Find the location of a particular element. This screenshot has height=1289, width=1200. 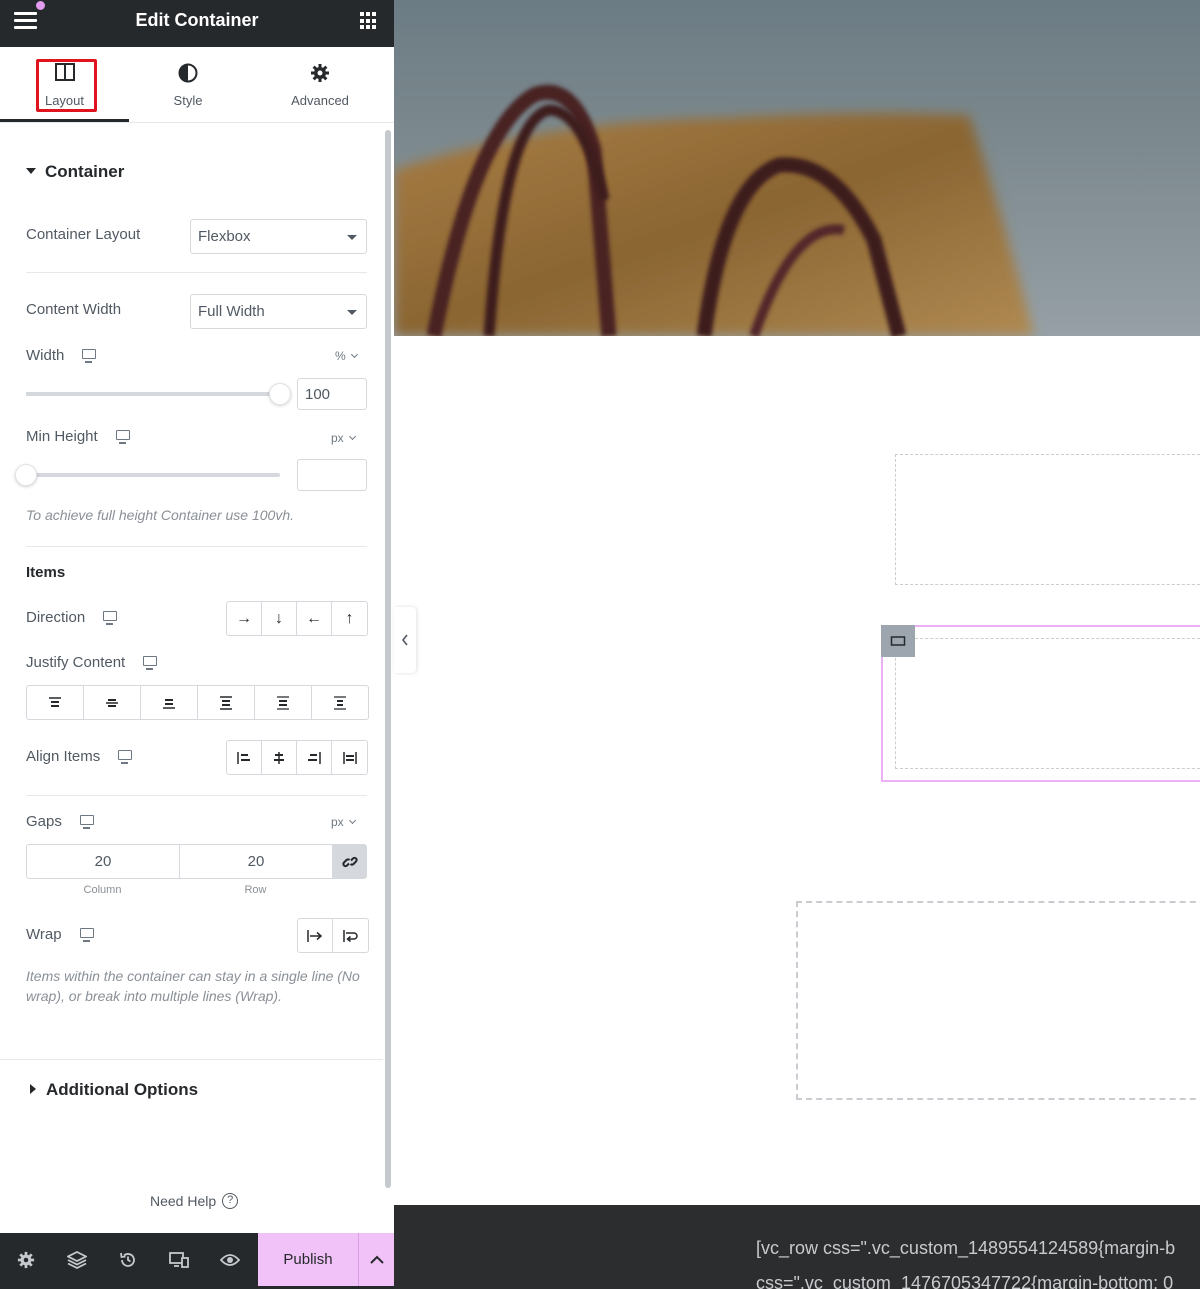

justify-end-button is located at coordinates (169, 702).